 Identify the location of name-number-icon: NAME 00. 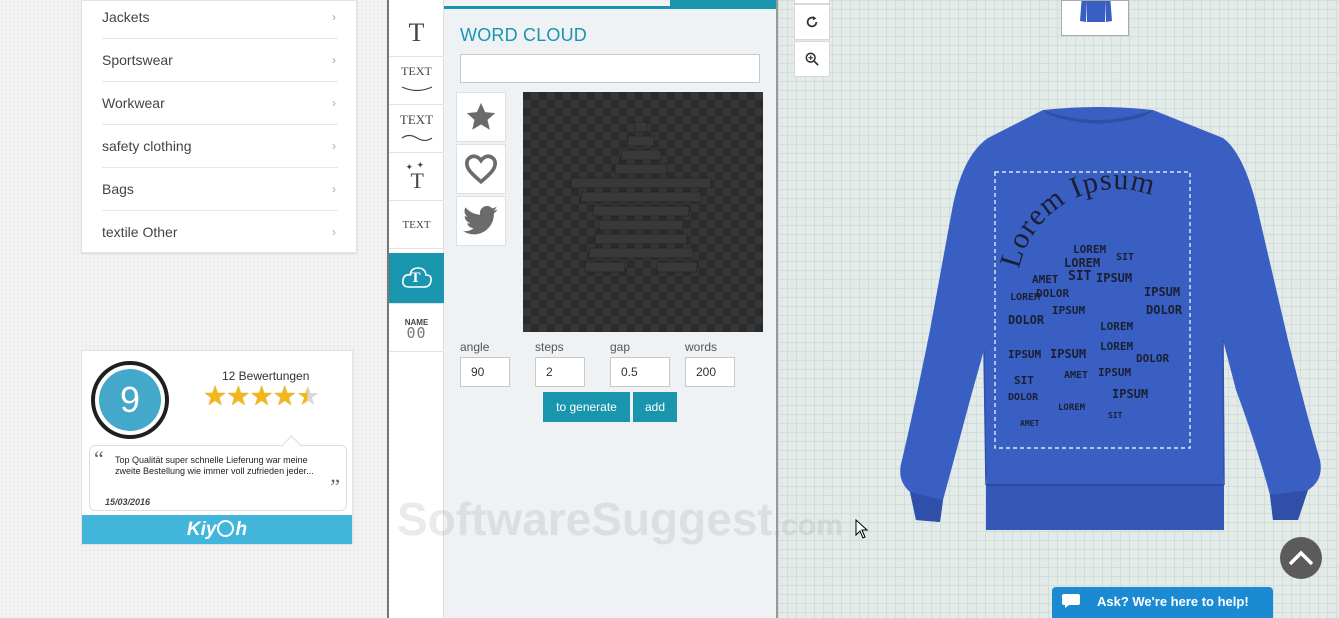
(417, 329).